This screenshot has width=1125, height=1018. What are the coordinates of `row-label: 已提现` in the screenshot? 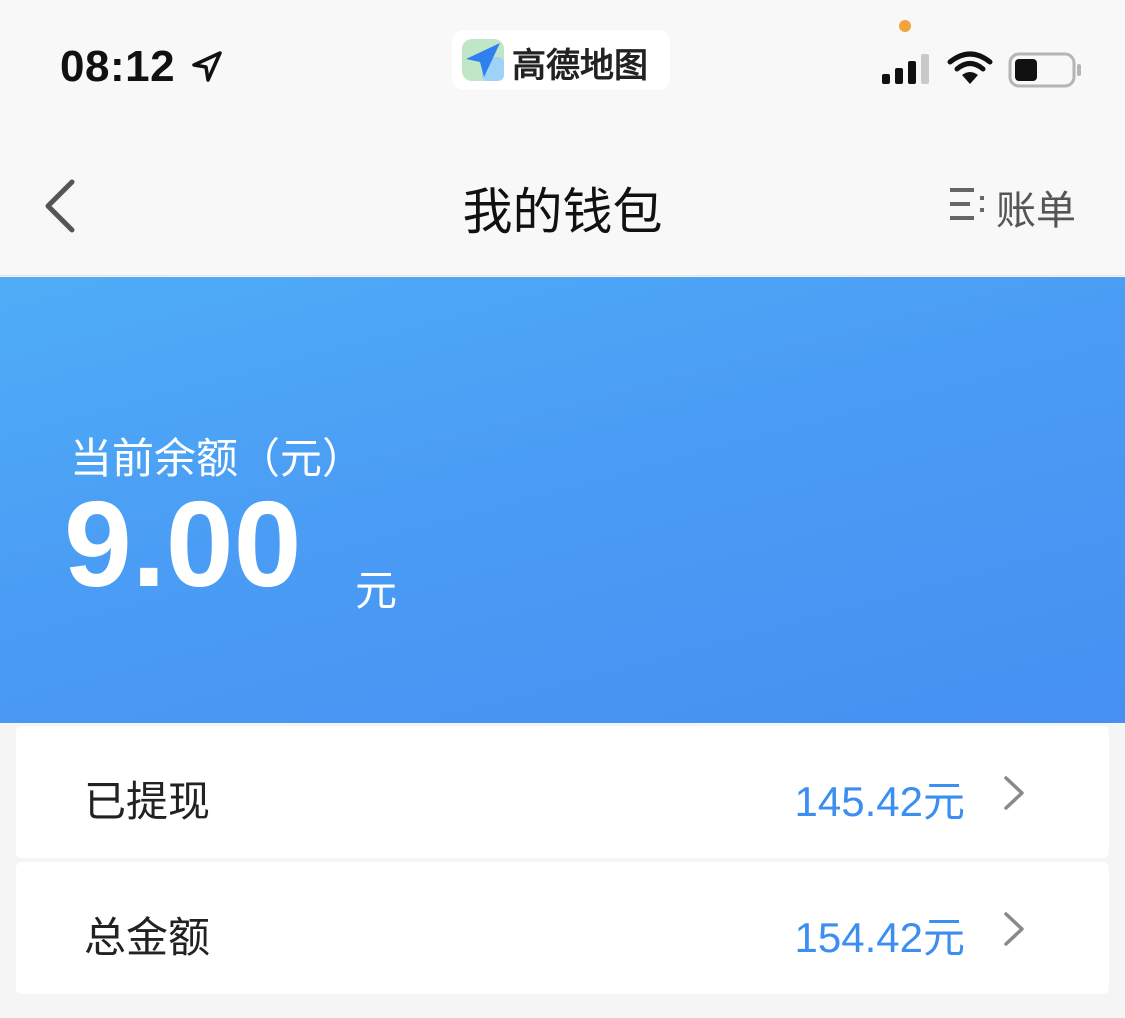 It's located at (147, 801).